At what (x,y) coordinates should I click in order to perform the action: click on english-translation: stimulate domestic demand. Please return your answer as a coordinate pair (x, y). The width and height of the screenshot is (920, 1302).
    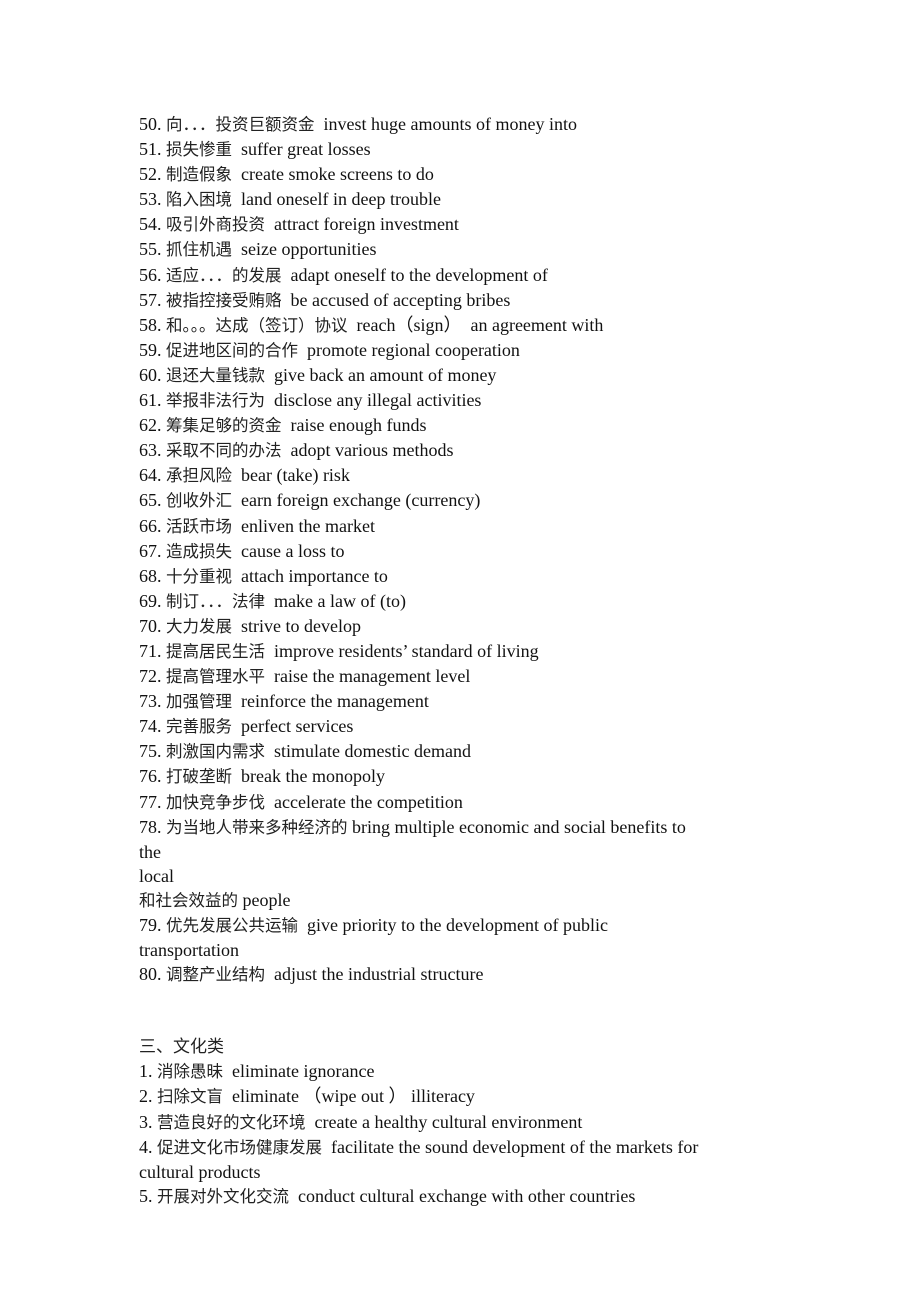
    Looking at the image, I should click on (372, 751).